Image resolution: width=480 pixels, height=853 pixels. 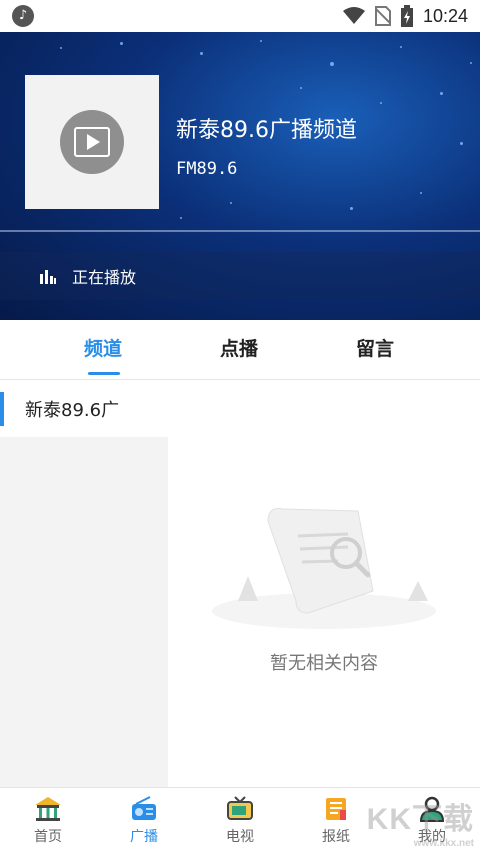 What do you see at coordinates (48, 277) in the screenshot?
I see `equalizer-icon` at bounding box center [48, 277].